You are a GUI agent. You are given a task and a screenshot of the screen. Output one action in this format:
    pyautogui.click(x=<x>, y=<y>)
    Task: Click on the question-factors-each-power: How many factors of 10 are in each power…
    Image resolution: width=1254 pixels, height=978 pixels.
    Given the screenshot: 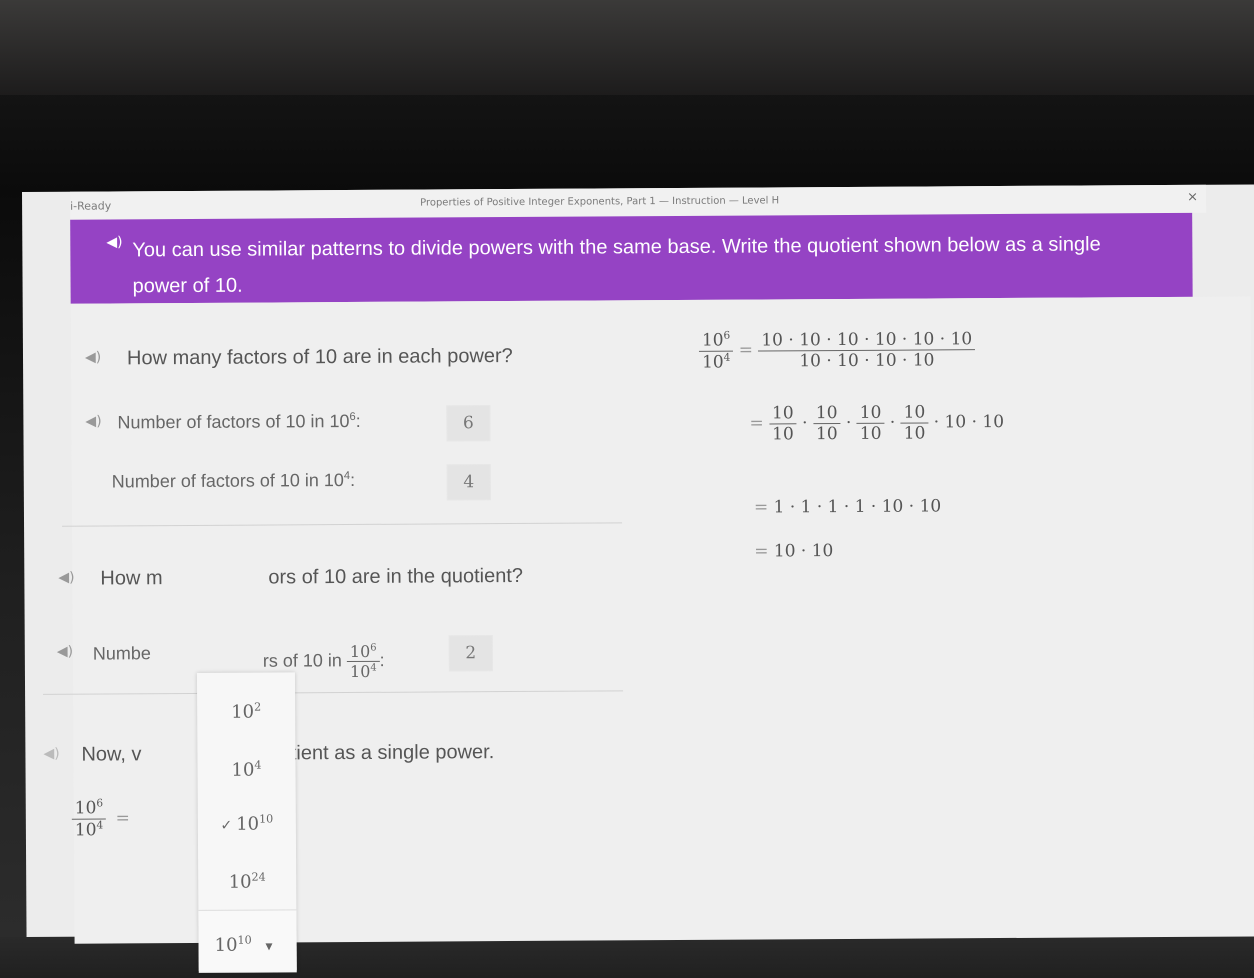 What is the action you would take?
    pyautogui.click(x=320, y=357)
    